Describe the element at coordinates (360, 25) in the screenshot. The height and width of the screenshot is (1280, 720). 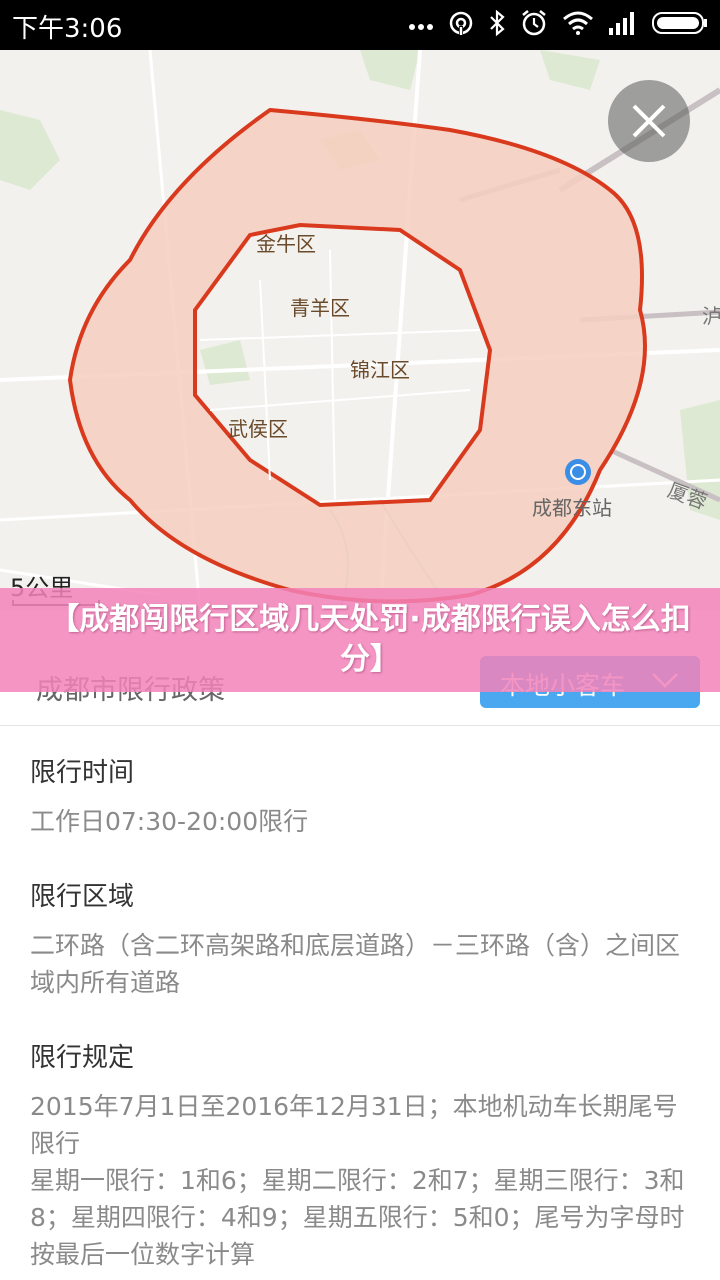
I see `status-bar: 下午3:06` at that location.